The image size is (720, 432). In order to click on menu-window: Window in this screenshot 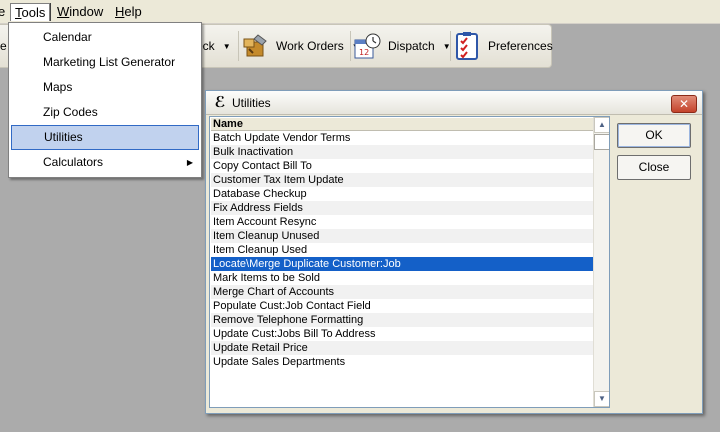, I will do `click(80, 12)`.